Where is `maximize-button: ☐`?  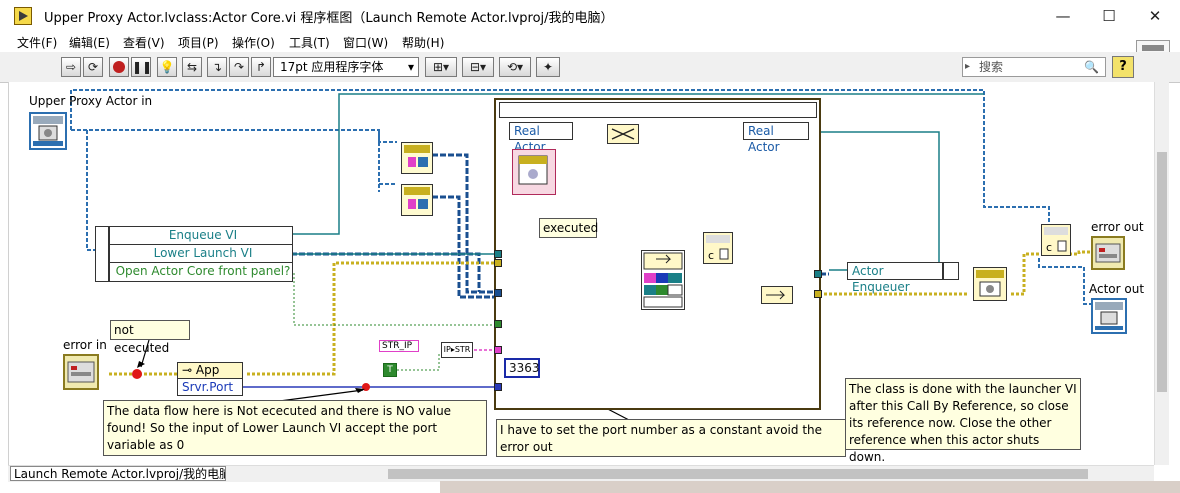
maximize-button: ☐ is located at coordinates (1109, 16).